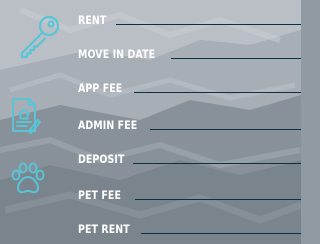  What do you see at coordinates (26, 116) in the screenshot?
I see `house-document-icon` at bounding box center [26, 116].